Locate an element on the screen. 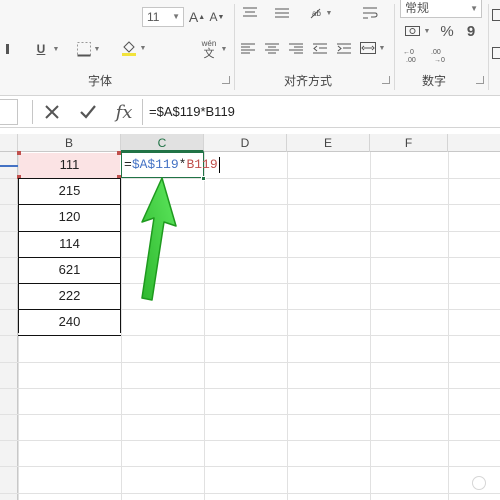 The height and width of the screenshot is (500, 500). underline-glyph: U is located at coordinates (41, 49).